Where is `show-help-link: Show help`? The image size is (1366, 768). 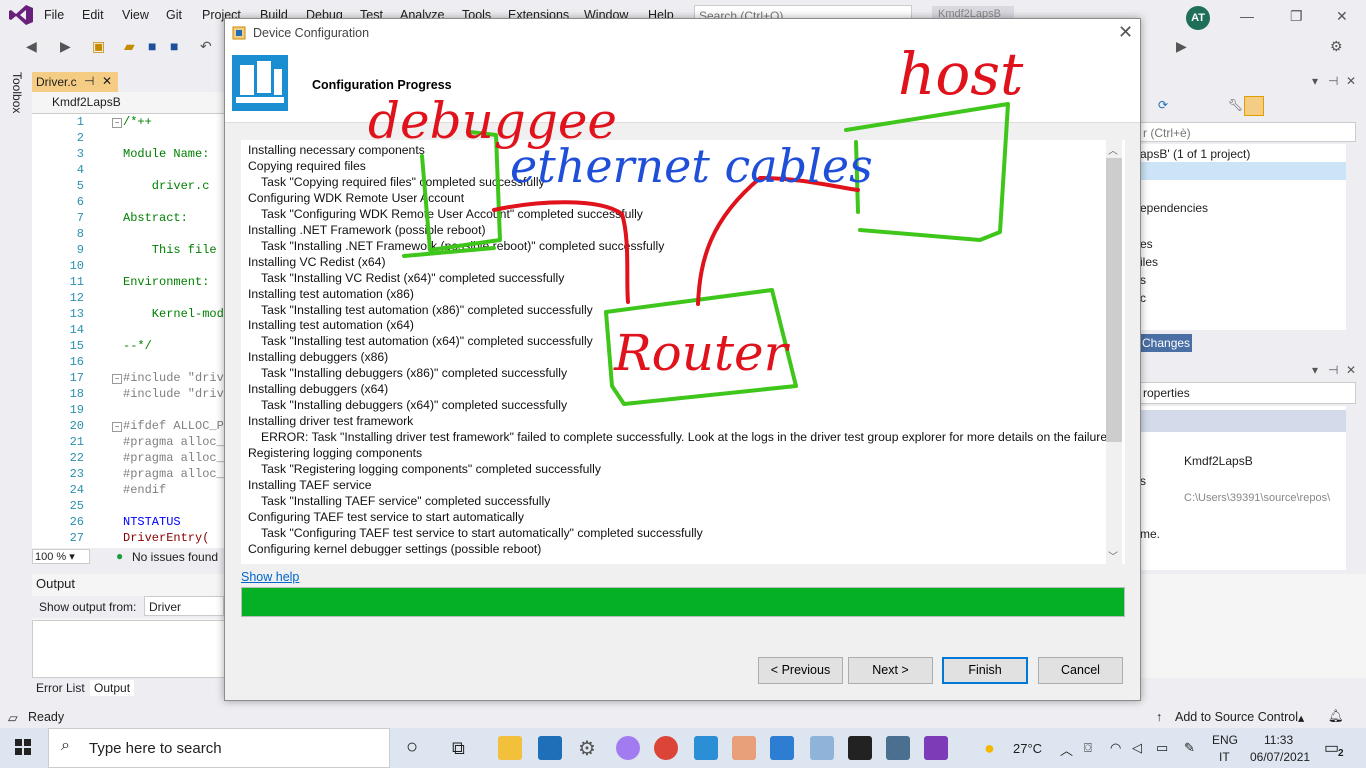 show-help-link: Show help is located at coordinates (270, 577).